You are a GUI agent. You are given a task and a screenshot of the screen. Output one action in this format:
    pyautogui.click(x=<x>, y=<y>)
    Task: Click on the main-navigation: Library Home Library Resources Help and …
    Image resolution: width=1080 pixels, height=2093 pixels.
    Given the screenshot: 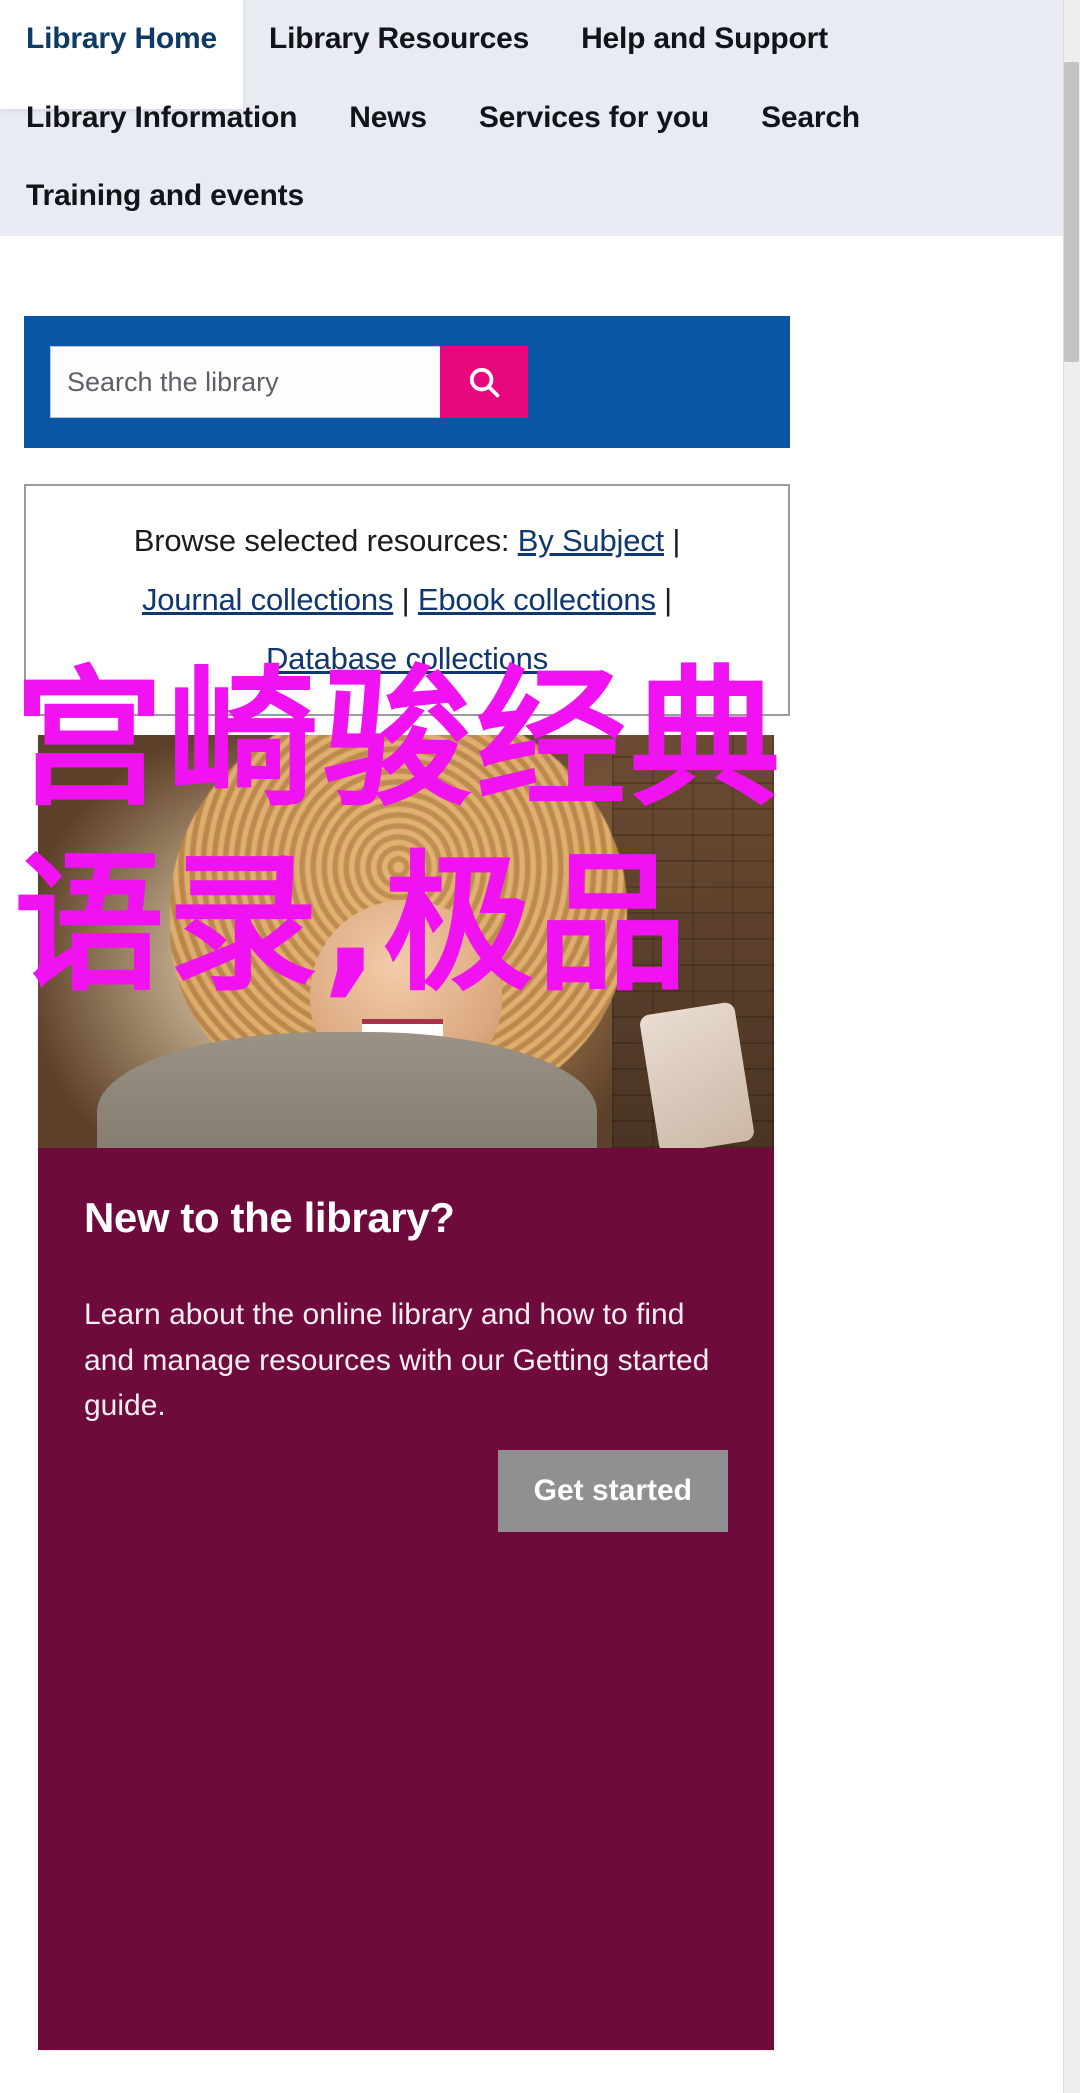 What is the action you would take?
    pyautogui.click(x=531, y=133)
    